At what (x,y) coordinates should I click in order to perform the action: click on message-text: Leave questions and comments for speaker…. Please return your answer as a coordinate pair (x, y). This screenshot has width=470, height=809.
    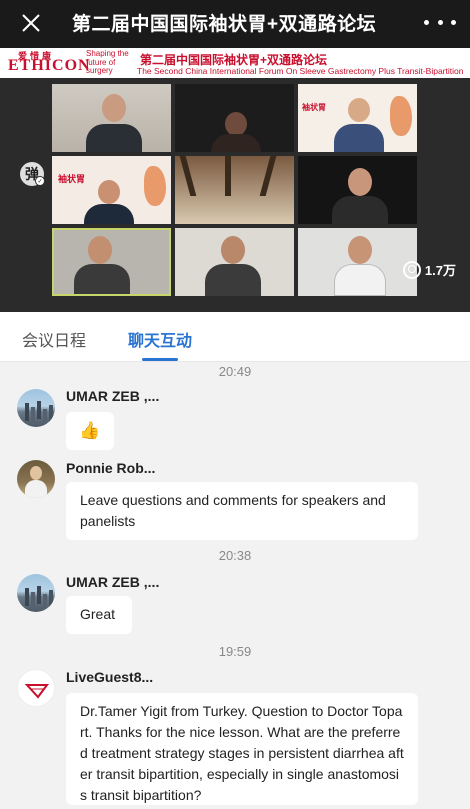
    Looking at the image, I should click on (233, 510).